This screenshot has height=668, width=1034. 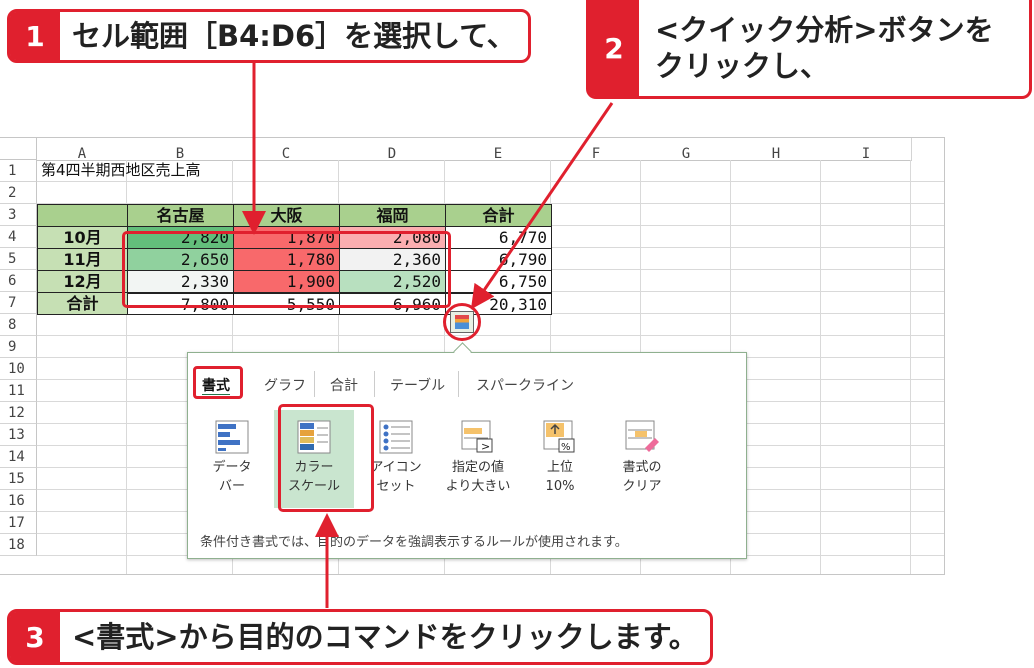 What do you see at coordinates (822, 48) in the screenshot?
I see `callout-text: <クイック分析>ボタンを クリックし、` at bounding box center [822, 48].